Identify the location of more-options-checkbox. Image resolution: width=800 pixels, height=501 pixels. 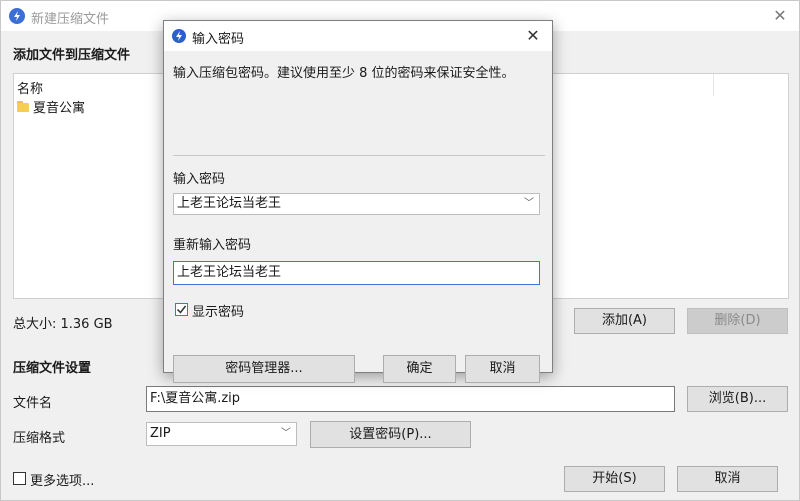
(19, 478).